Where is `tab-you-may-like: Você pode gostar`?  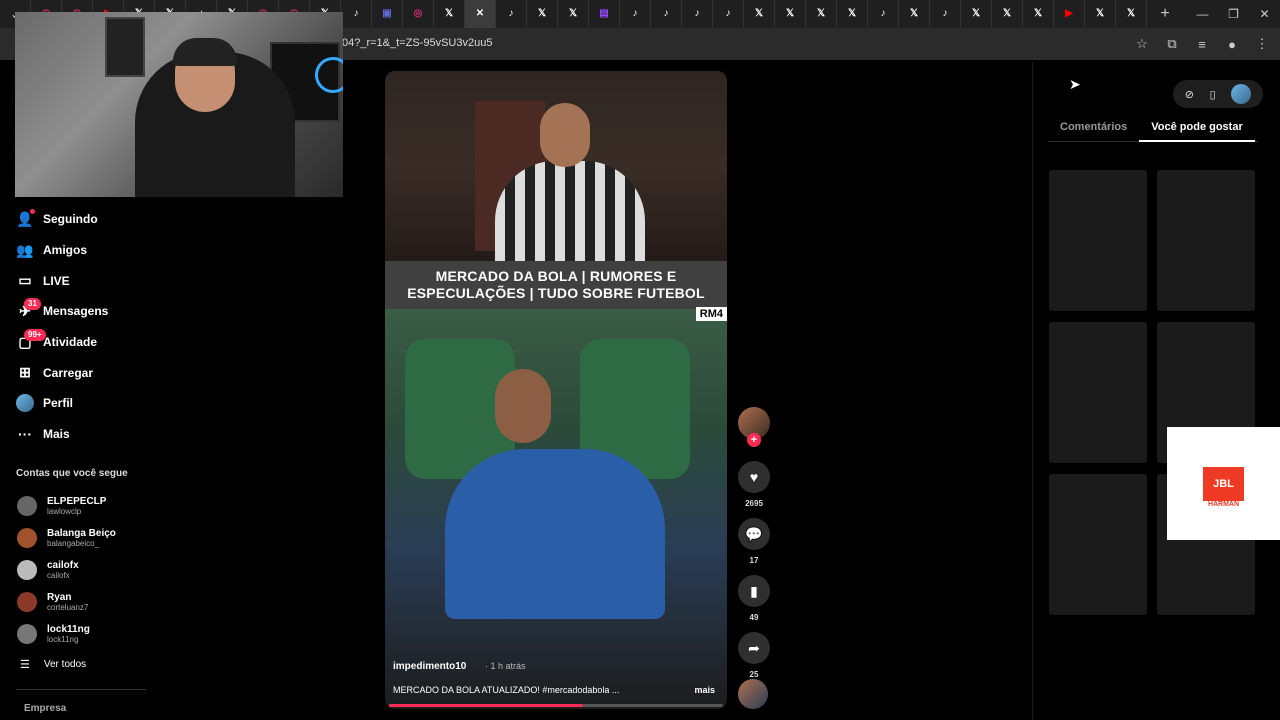
tab-you-may-like: Você pode gostar is located at coordinates (1197, 129).